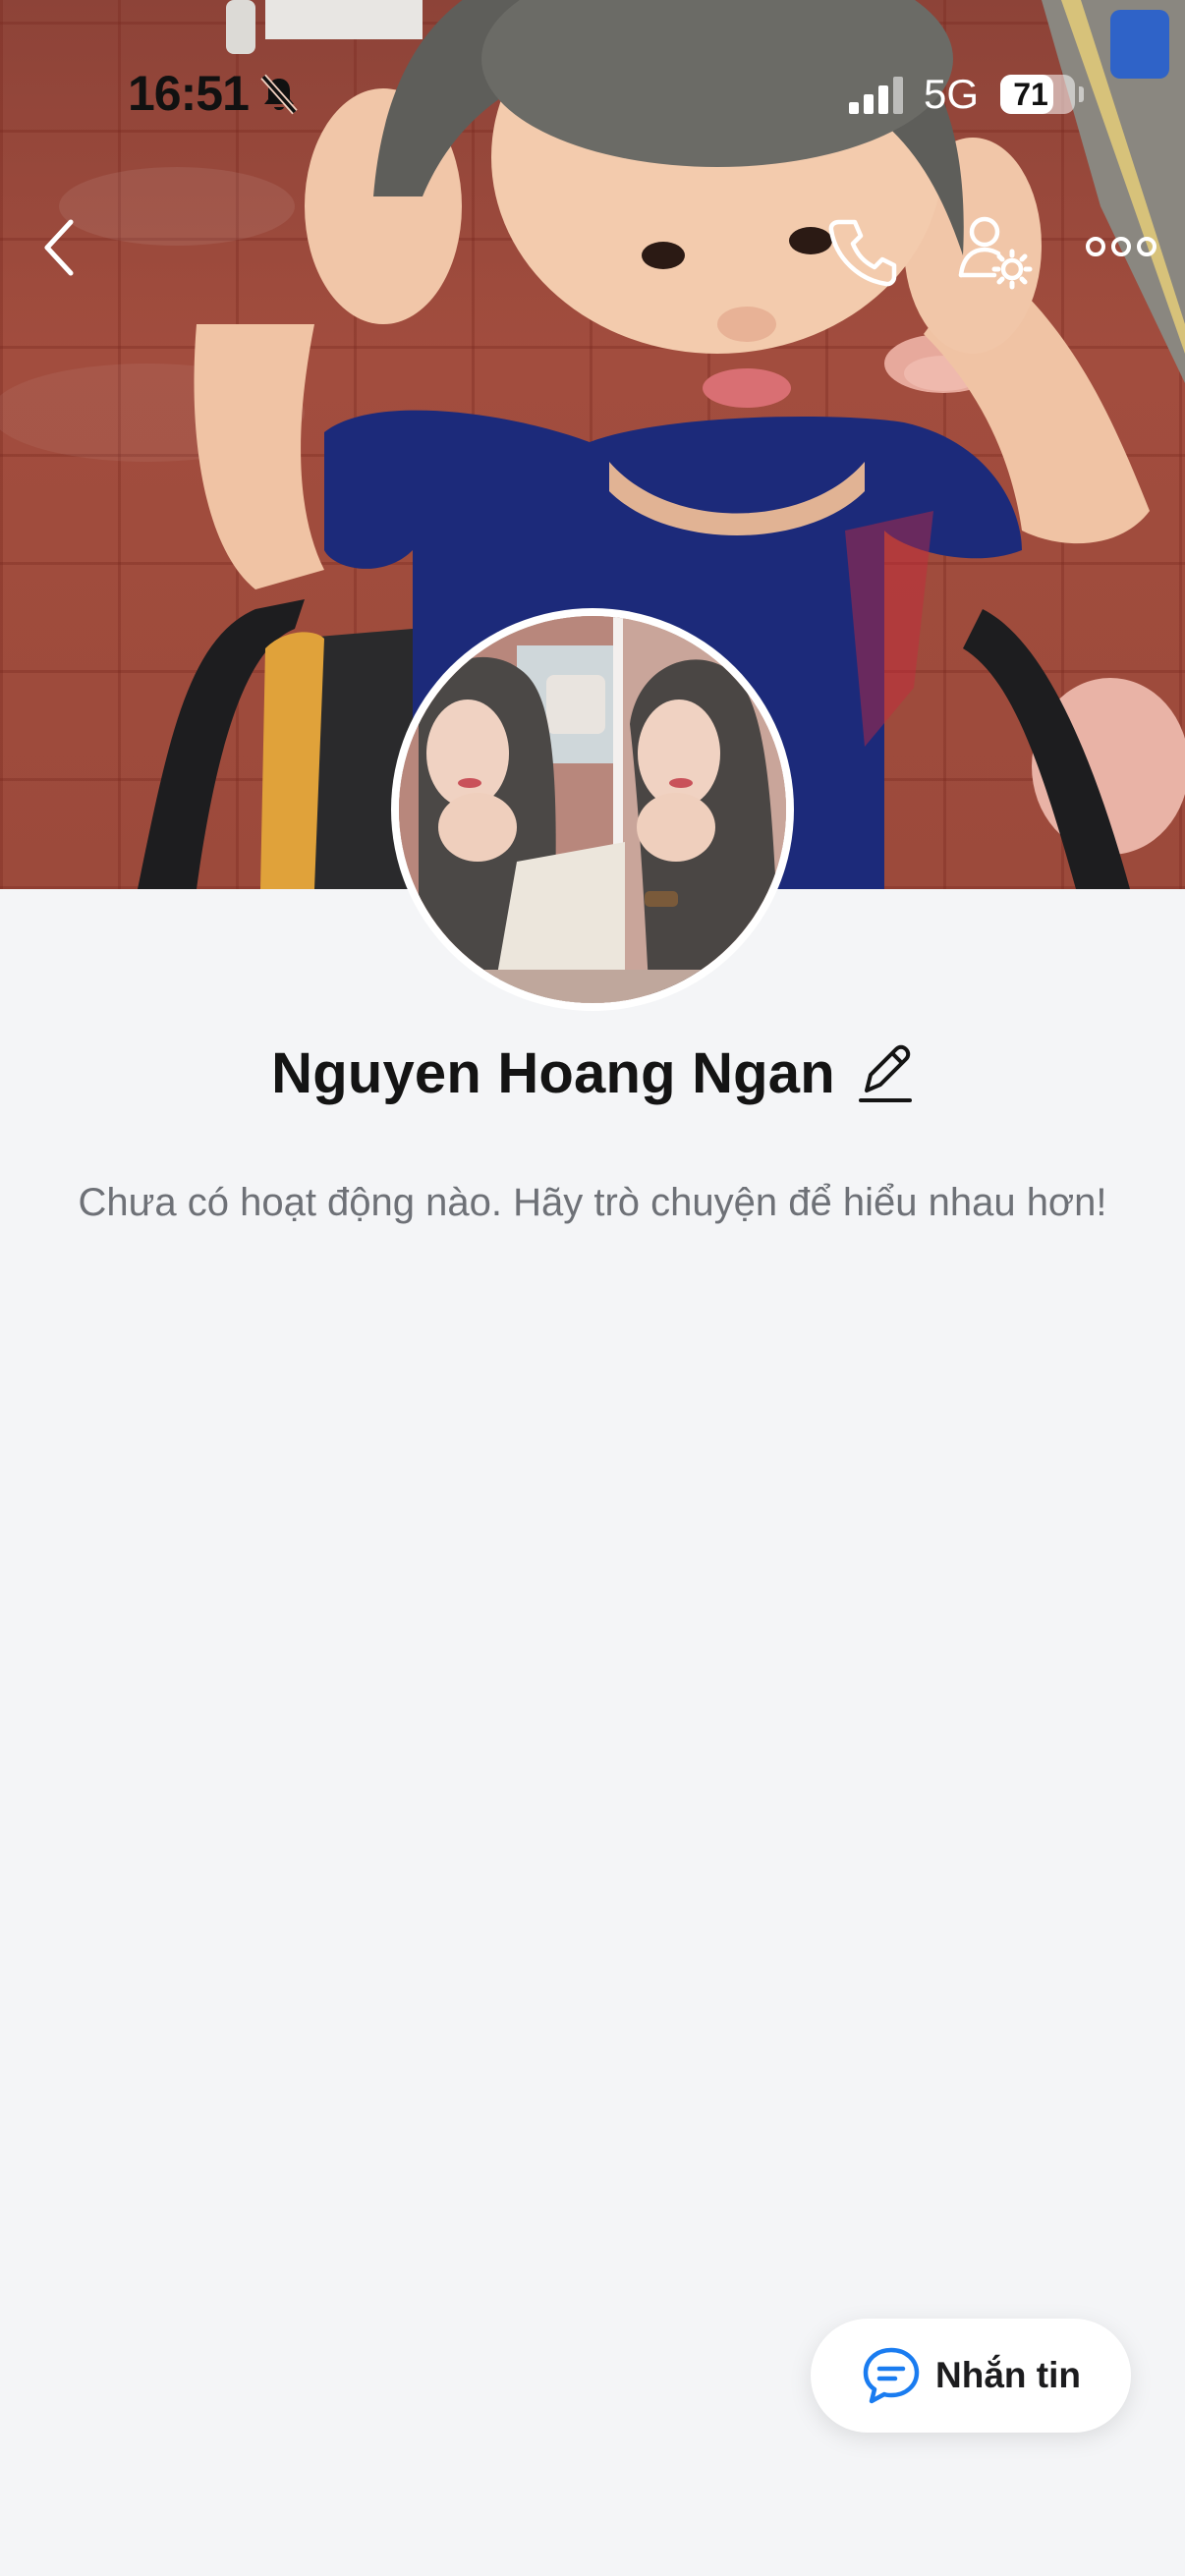  What do you see at coordinates (279, 97) in the screenshot?
I see `bell-off-icon` at bounding box center [279, 97].